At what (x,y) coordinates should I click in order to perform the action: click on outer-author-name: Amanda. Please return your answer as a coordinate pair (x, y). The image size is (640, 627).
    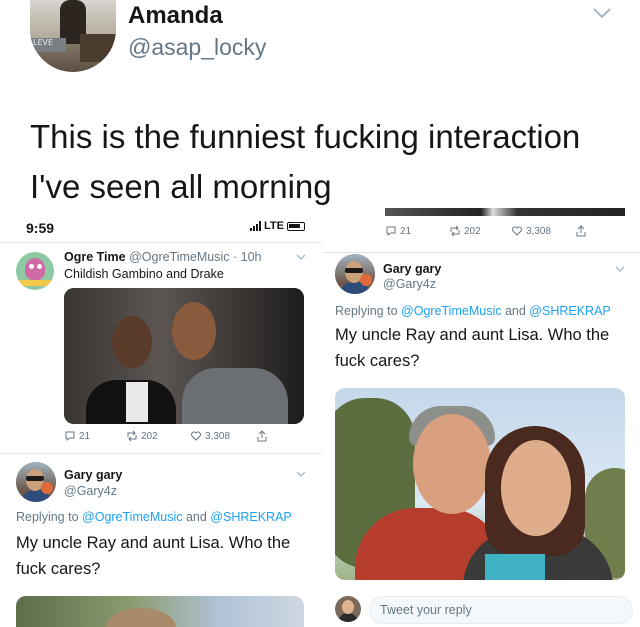
    Looking at the image, I should click on (175, 16).